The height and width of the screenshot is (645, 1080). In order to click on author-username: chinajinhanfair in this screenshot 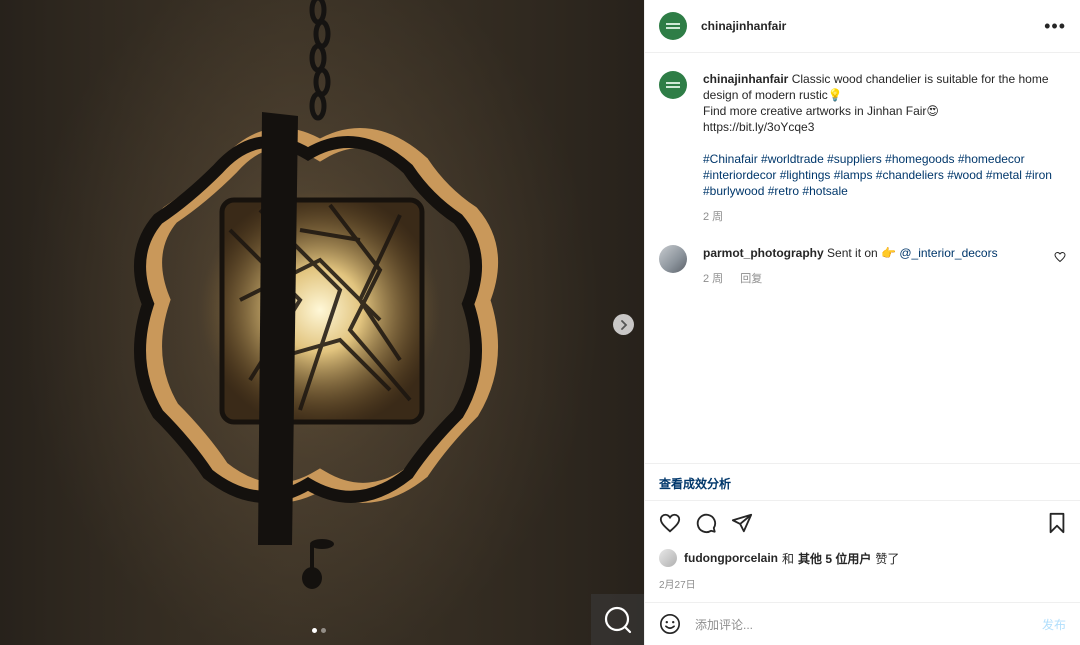, I will do `click(743, 26)`.